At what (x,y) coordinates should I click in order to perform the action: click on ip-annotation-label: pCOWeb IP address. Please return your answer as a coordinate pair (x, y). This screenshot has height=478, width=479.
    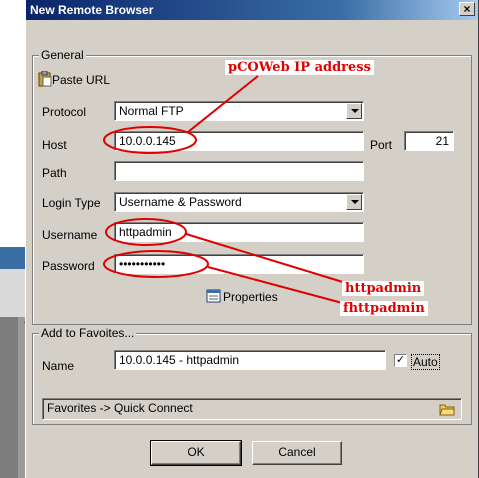
    Looking at the image, I should click on (299, 67).